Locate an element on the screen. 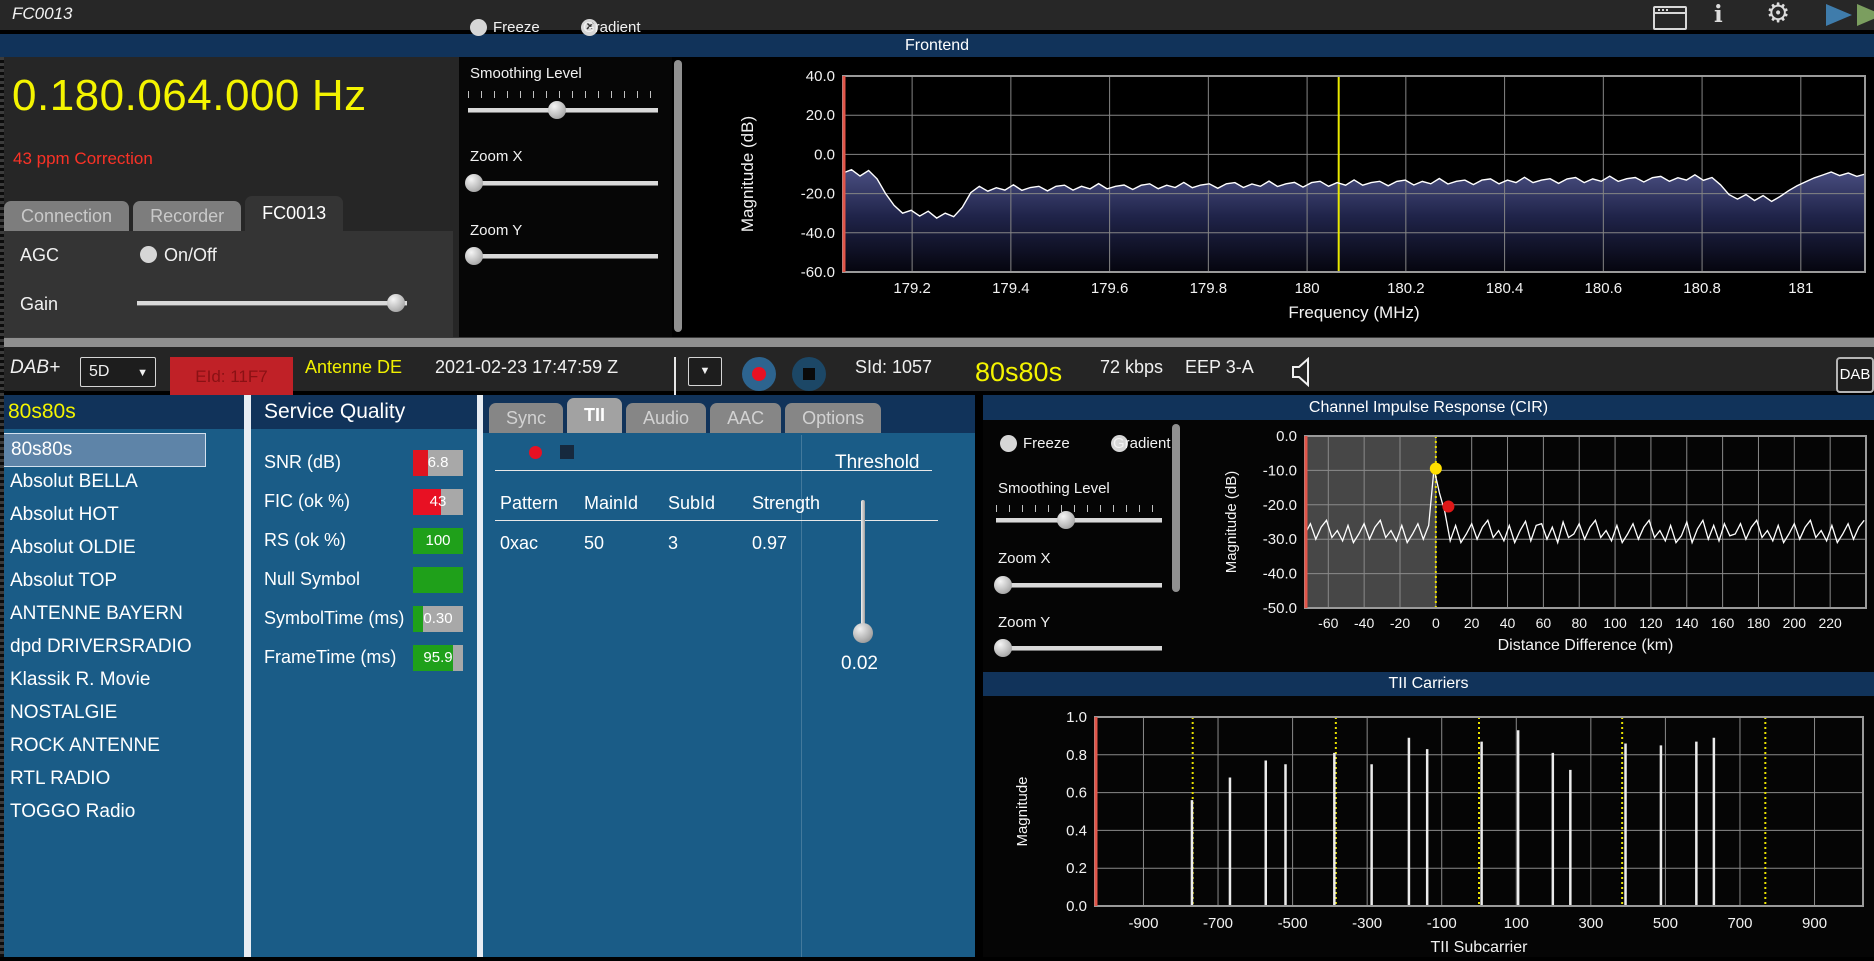 This screenshot has height=961, width=1874. service-quality-header: Service Quality is located at coordinates (364, 412).